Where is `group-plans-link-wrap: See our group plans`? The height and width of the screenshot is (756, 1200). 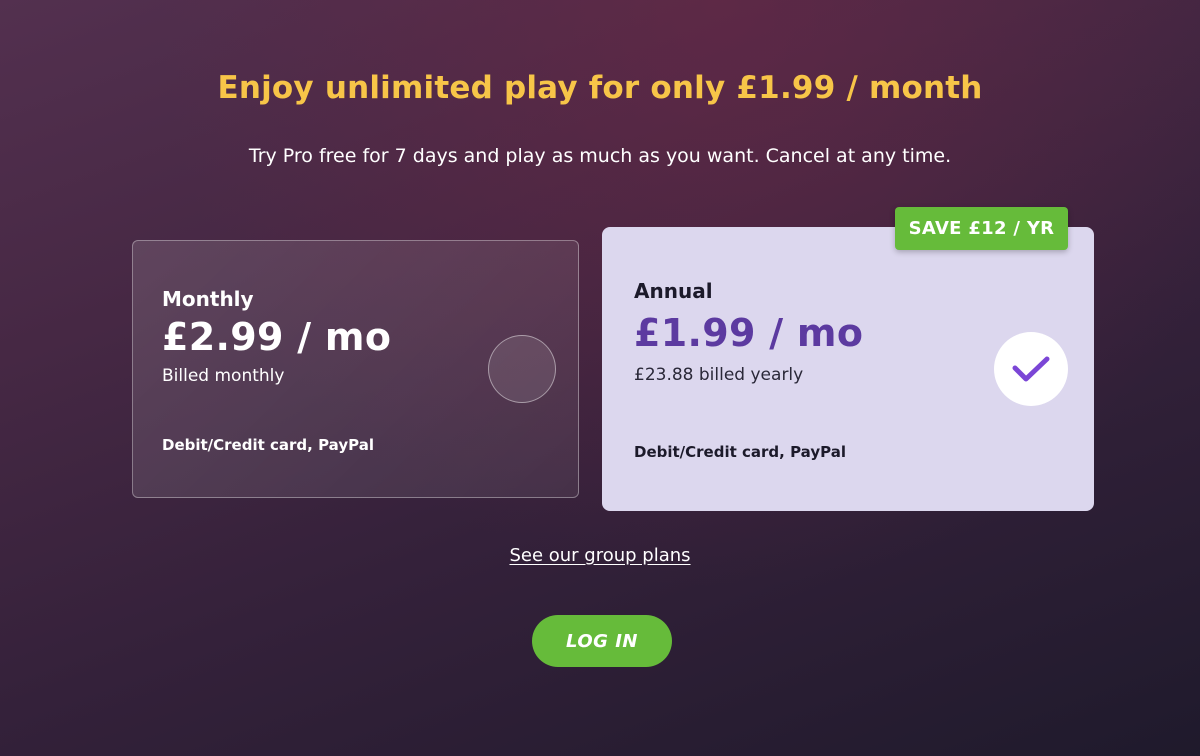
group-plans-link-wrap: See our group plans is located at coordinates (600, 555).